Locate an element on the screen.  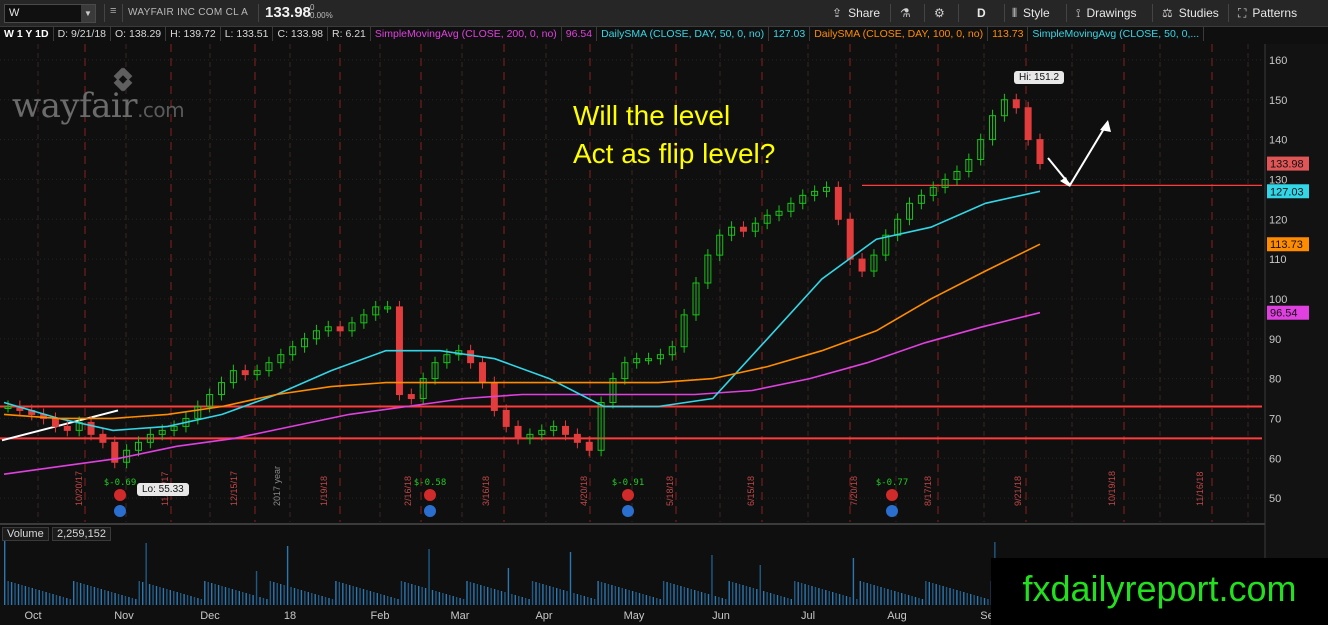
date-label: D: 9/21/18 is located at coordinates (83, 34).